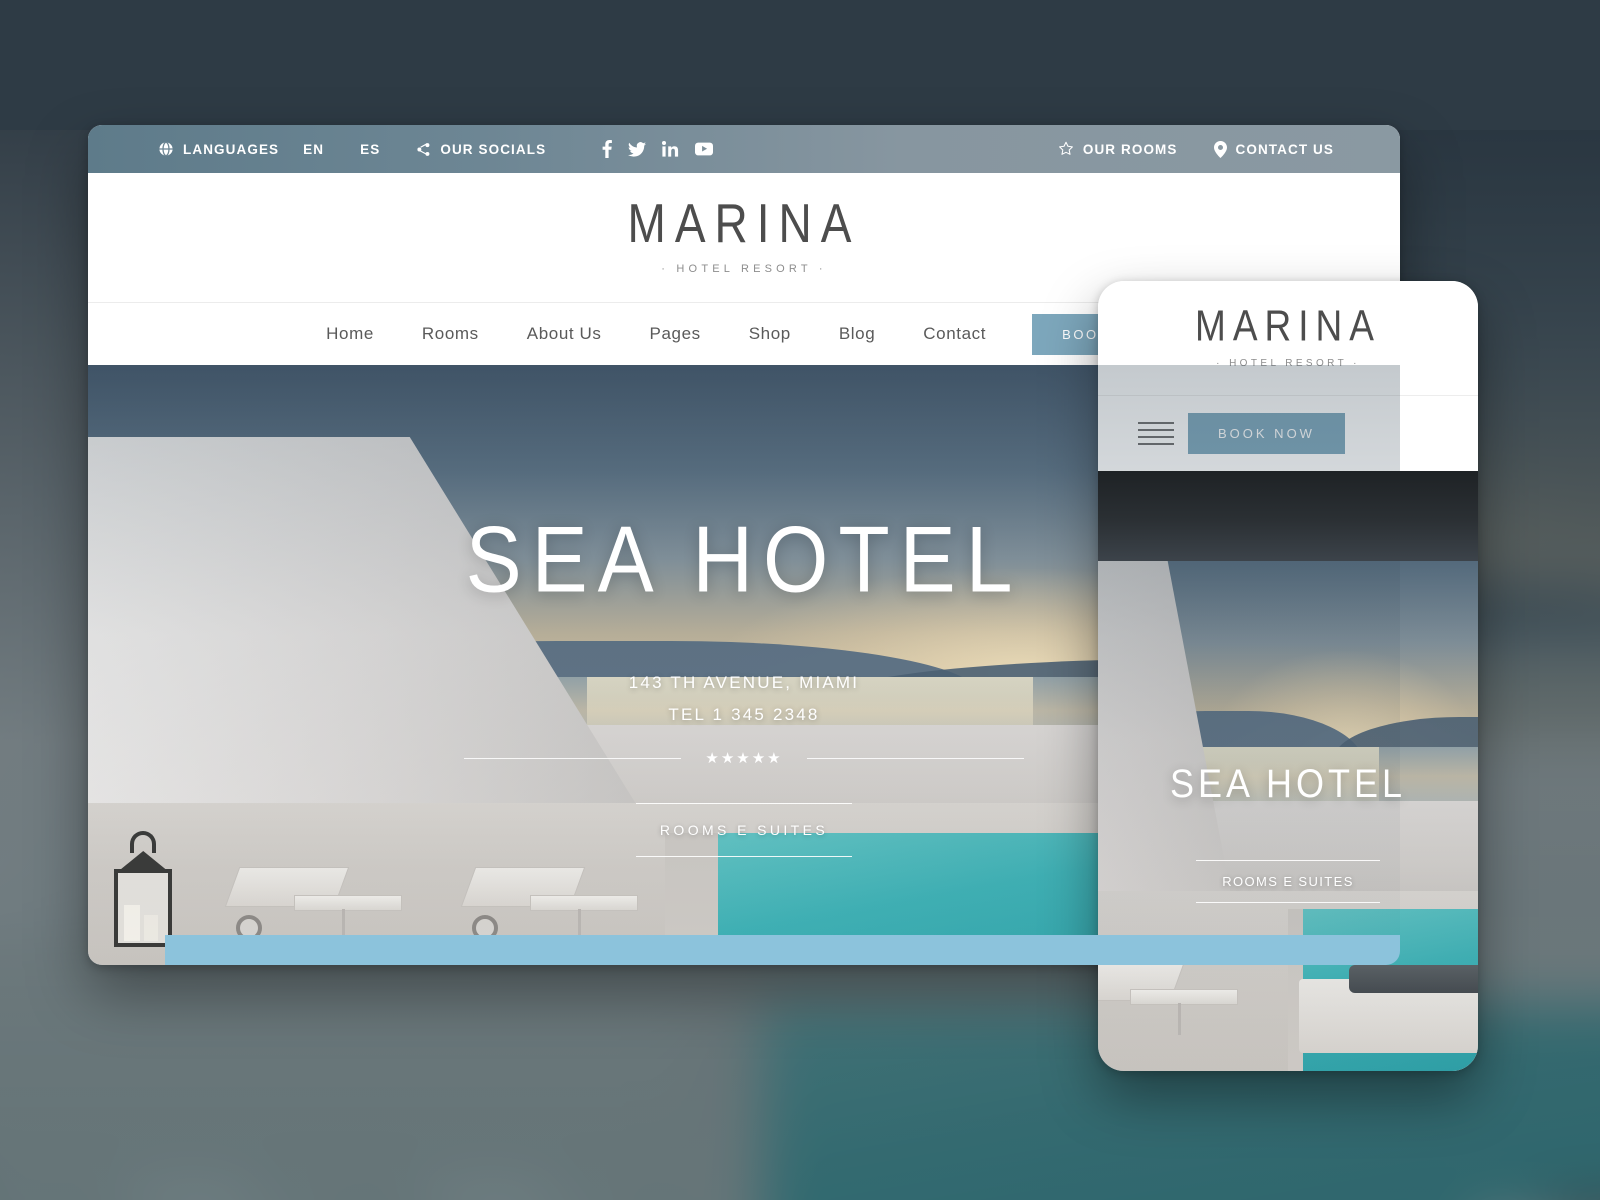 This screenshot has height=1200, width=1600. What do you see at coordinates (782, 950) in the screenshot?
I see `bottom-accent-bar` at bounding box center [782, 950].